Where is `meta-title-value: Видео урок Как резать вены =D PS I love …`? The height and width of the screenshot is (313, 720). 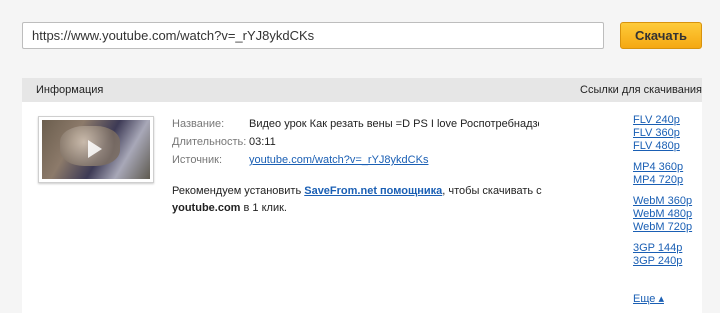
meta-title-value: Видео урок Как резать вены =D PS I love … is located at coordinates (394, 124).